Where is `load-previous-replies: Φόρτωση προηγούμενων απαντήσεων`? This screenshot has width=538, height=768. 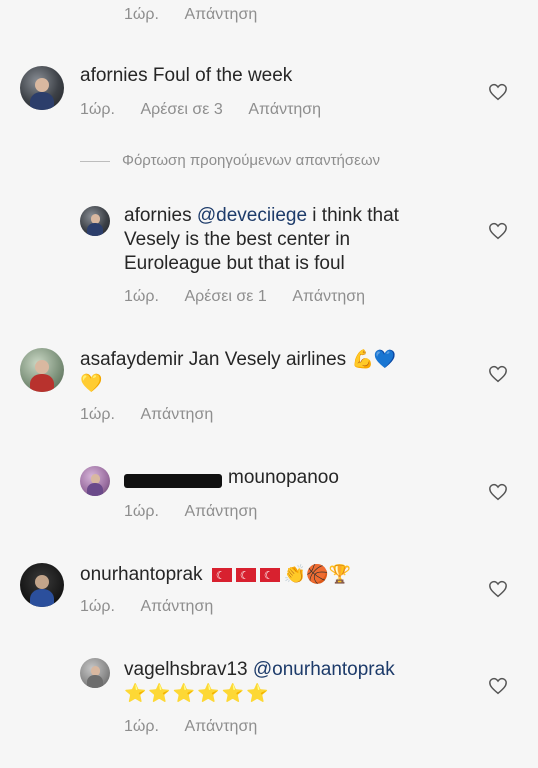 load-previous-replies: Φόρτωση προηγούμενων απαντήσεων is located at coordinates (230, 160).